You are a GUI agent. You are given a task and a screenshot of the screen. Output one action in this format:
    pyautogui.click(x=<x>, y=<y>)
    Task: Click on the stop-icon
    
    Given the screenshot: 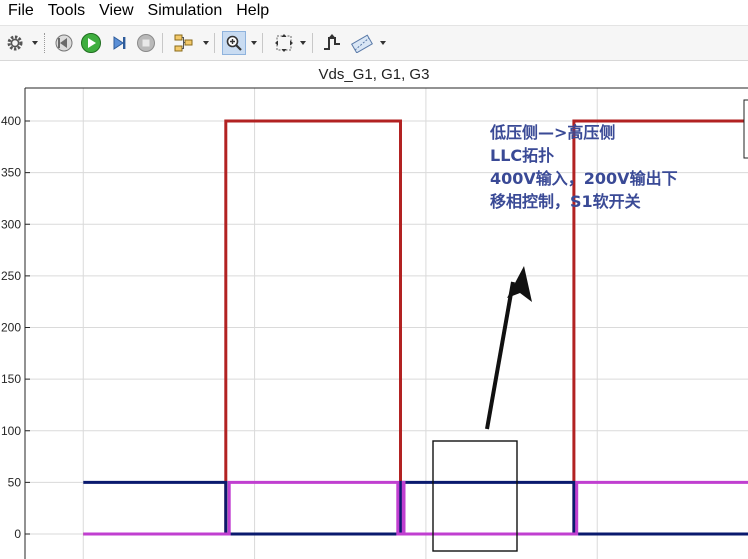 What is the action you would take?
    pyautogui.click(x=146, y=43)
    